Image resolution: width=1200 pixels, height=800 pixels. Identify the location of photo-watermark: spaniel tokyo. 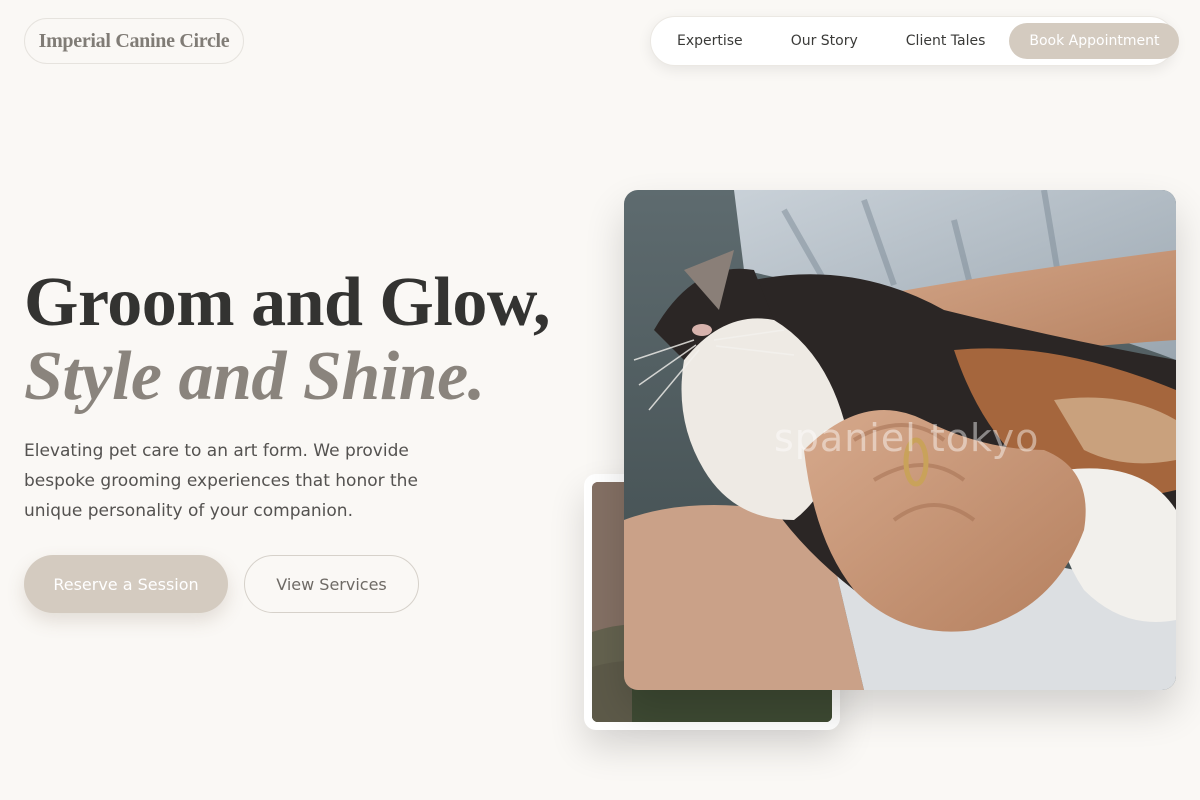
(907, 438).